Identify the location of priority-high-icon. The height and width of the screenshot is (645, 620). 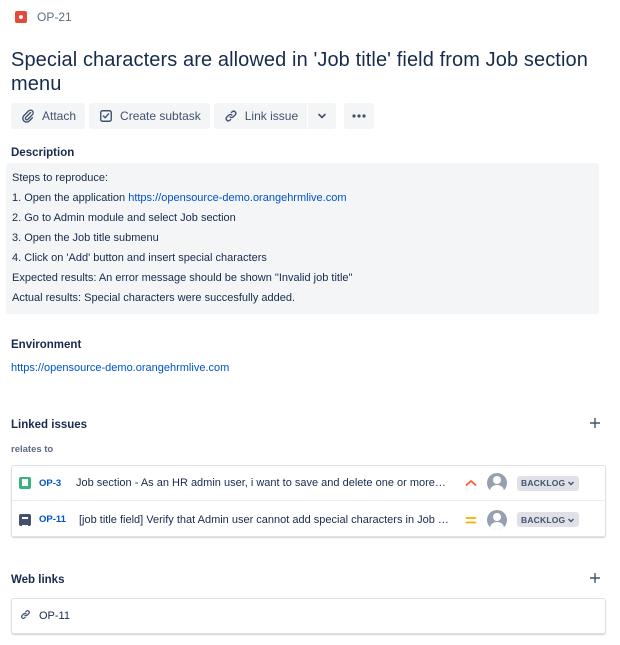
(471, 483).